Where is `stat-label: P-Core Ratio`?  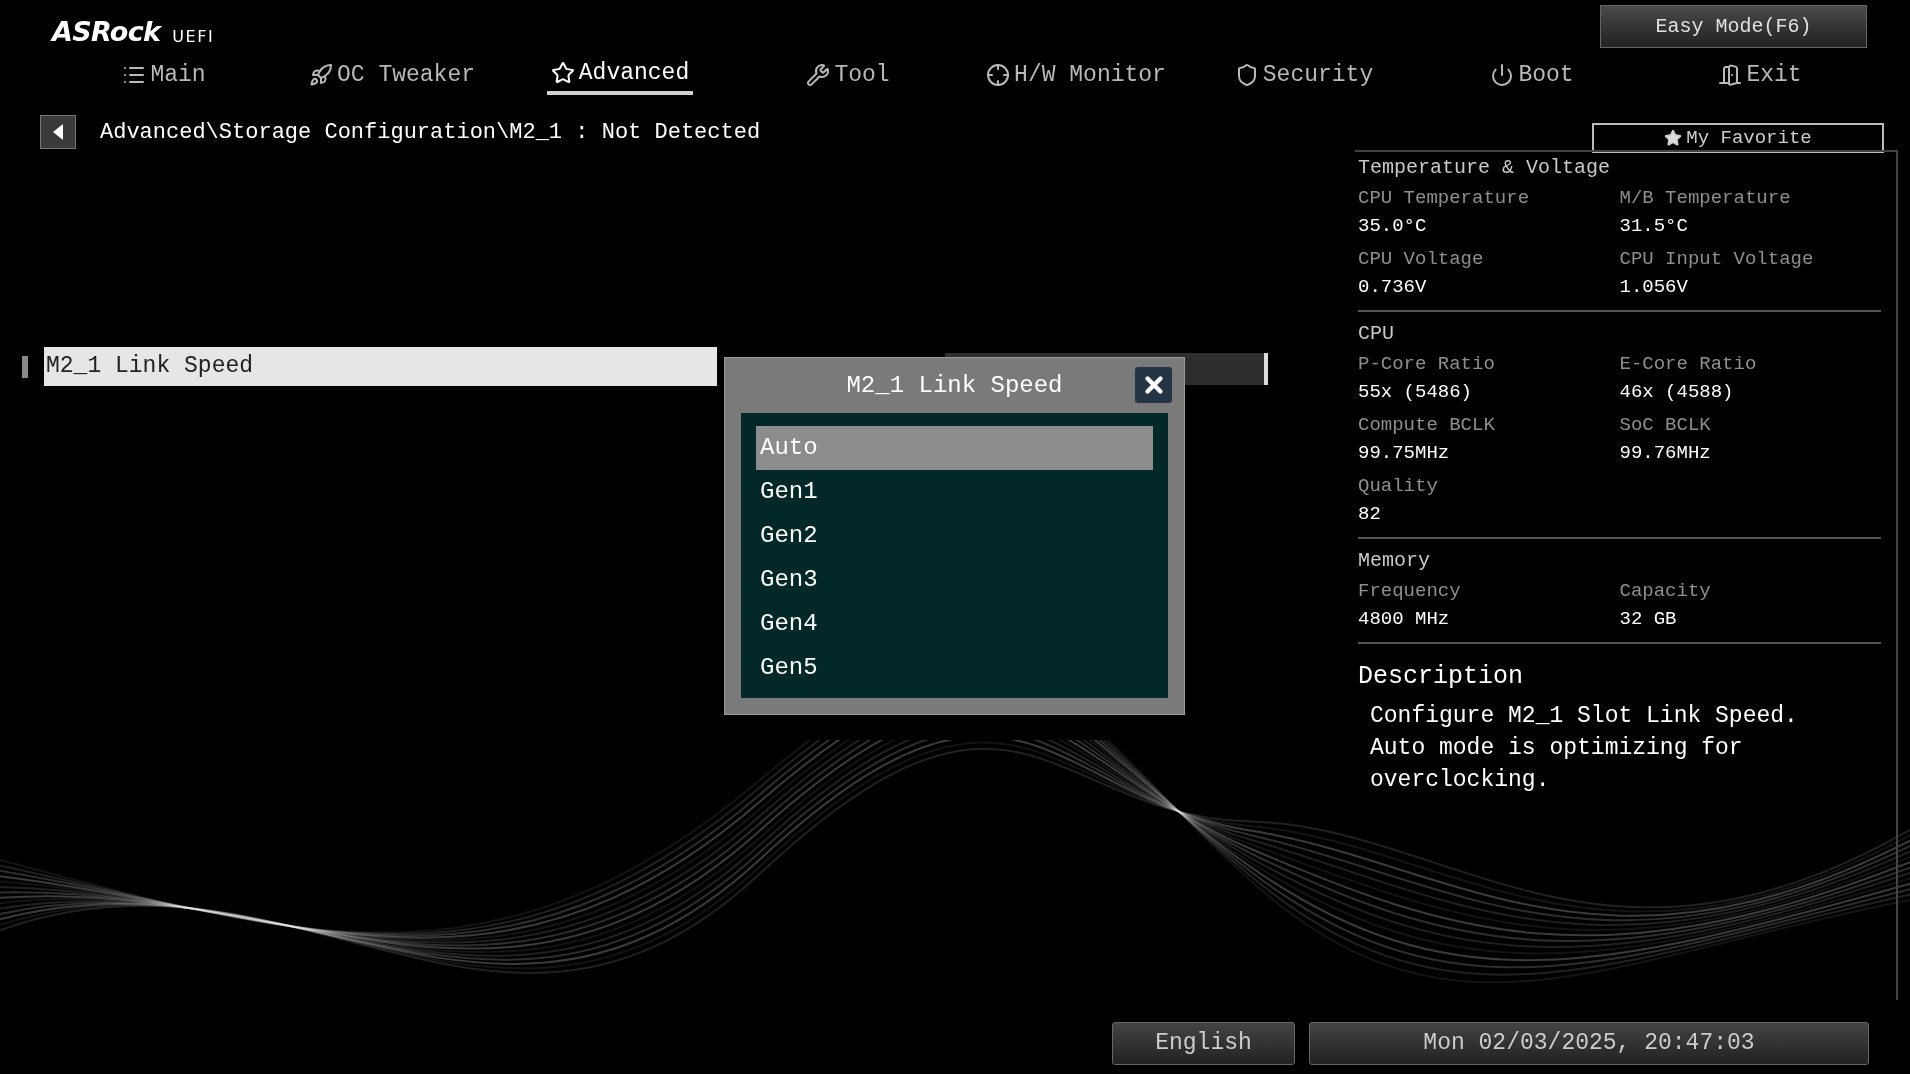 stat-label: P-Core Ratio is located at coordinates (1427, 364).